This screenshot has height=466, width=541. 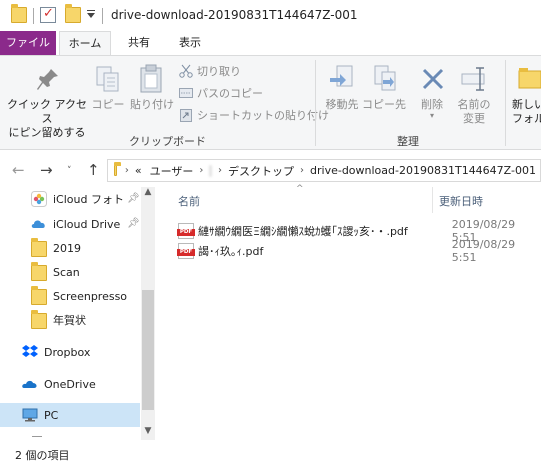 I want to click on nav-item-label: OneDrive, so click(x=70, y=384).